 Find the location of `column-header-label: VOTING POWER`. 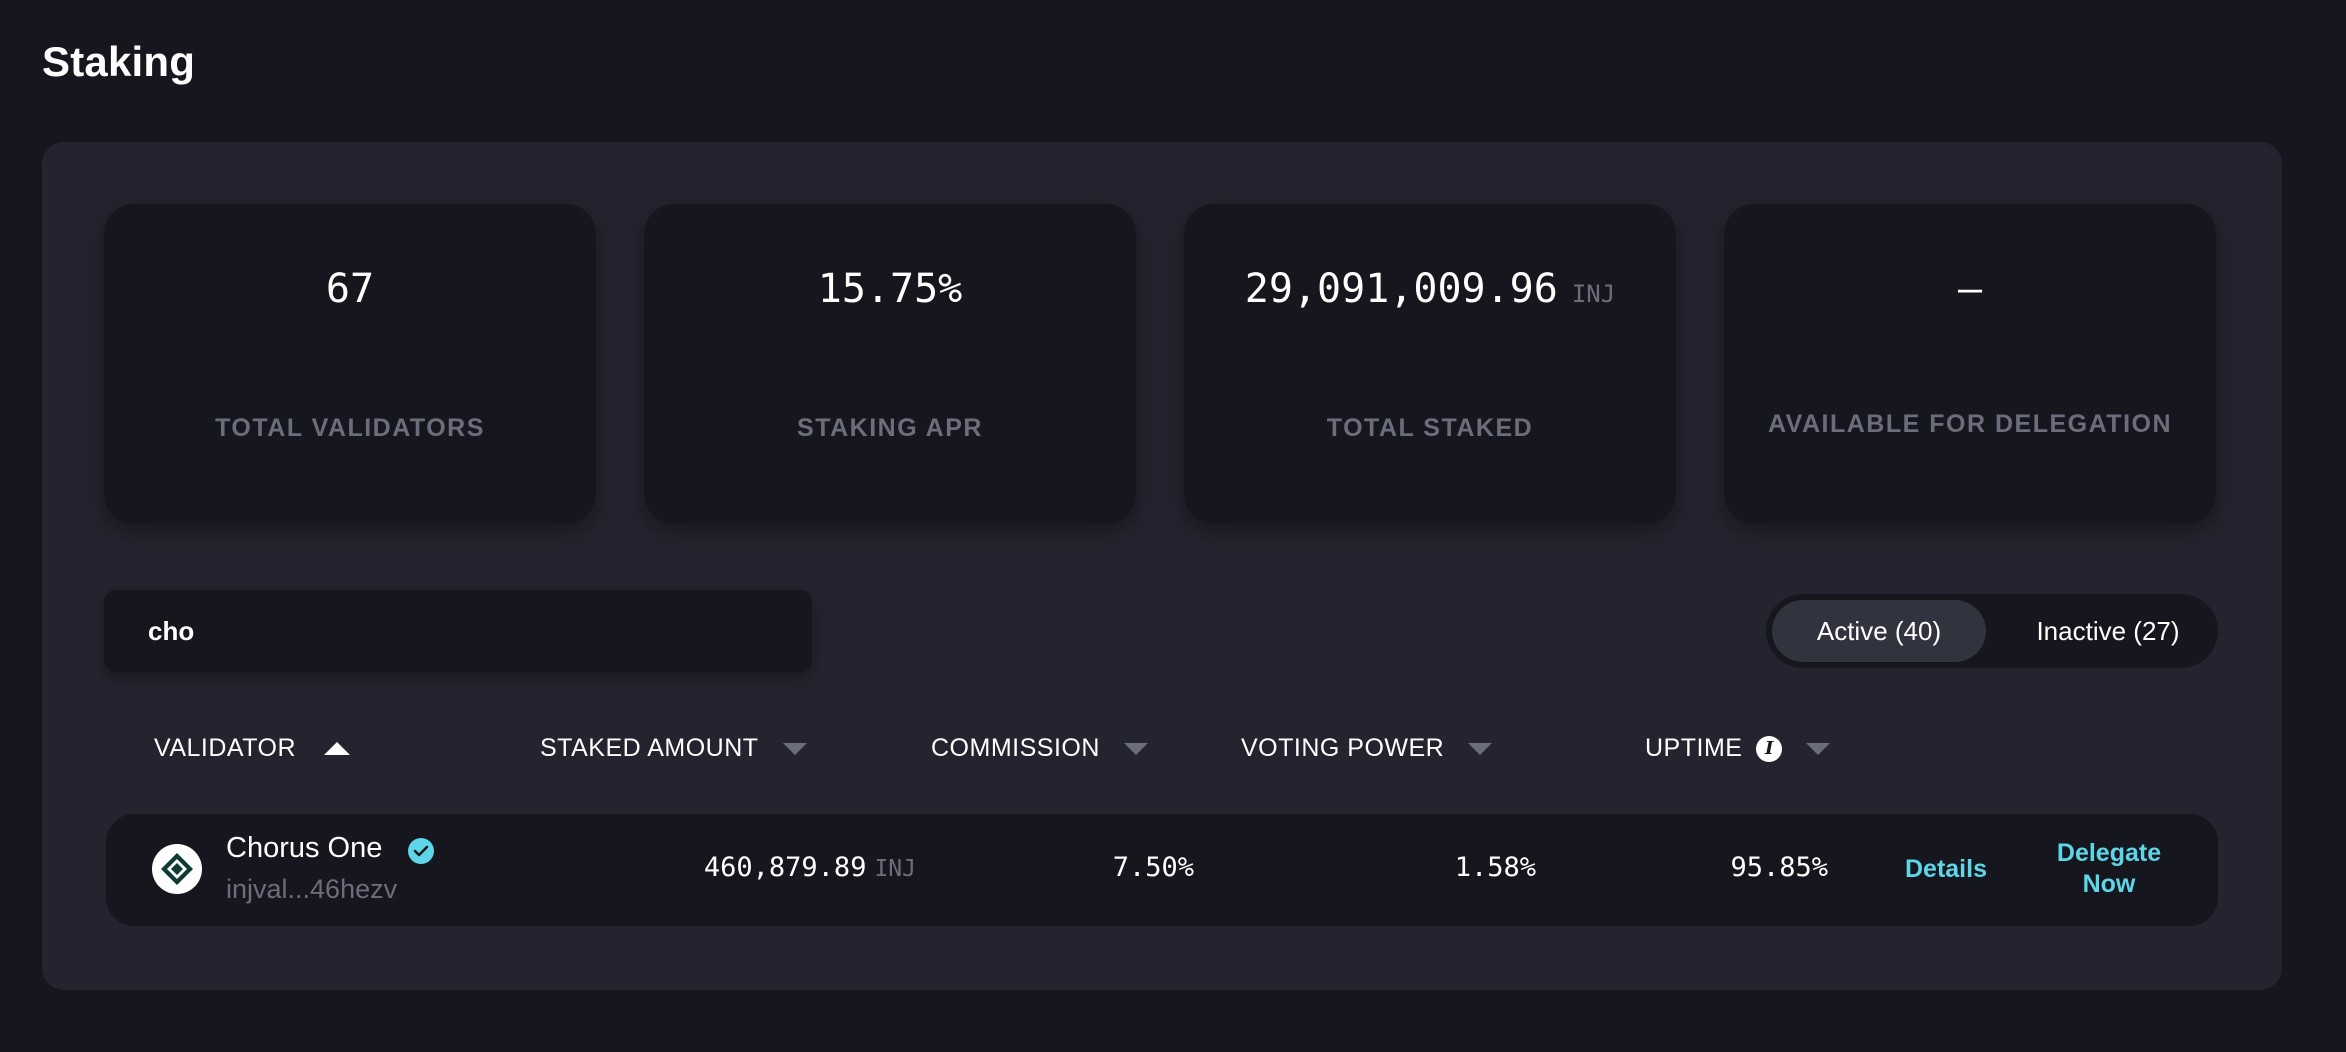

column-header-label: VOTING POWER is located at coordinates (1343, 748).